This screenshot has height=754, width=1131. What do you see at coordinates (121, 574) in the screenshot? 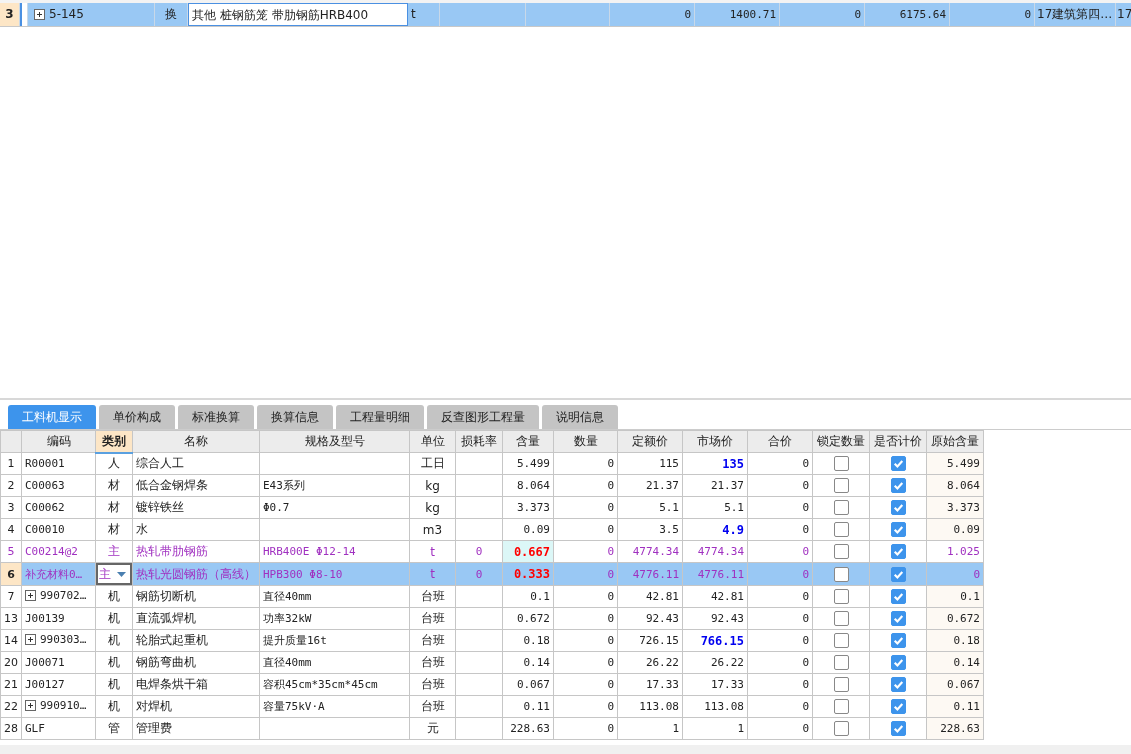
I see `caret-icon` at bounding box center [121, 574].